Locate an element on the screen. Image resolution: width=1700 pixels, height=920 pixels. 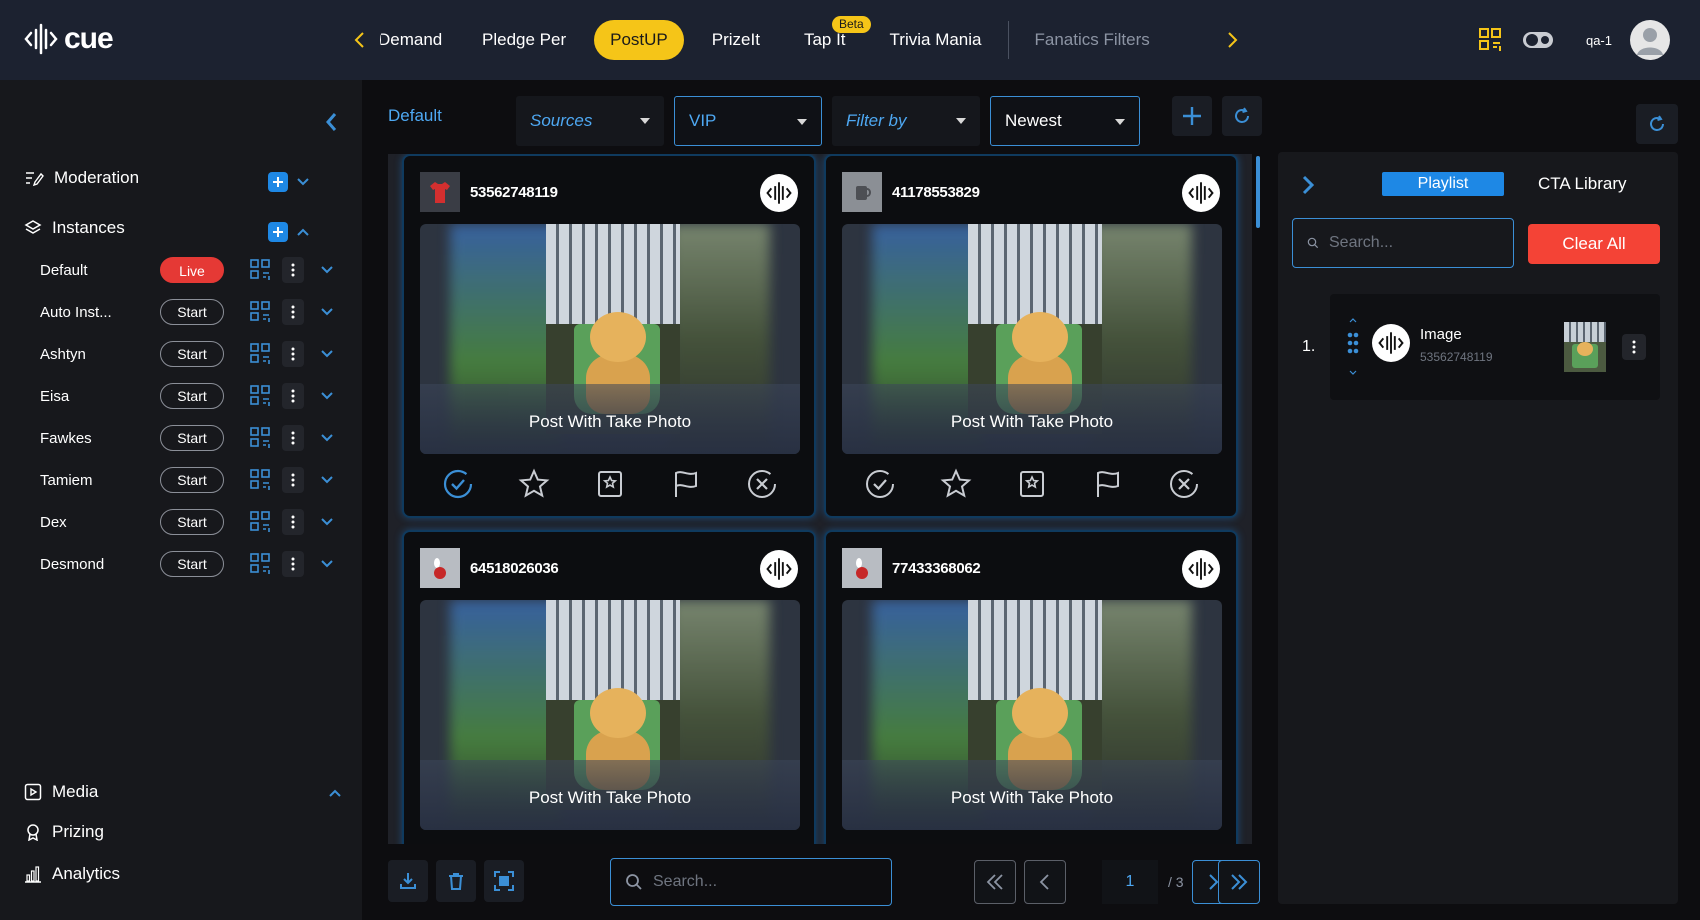
tab-cta-library: CTA Library is located at coordinates (1582, 184).